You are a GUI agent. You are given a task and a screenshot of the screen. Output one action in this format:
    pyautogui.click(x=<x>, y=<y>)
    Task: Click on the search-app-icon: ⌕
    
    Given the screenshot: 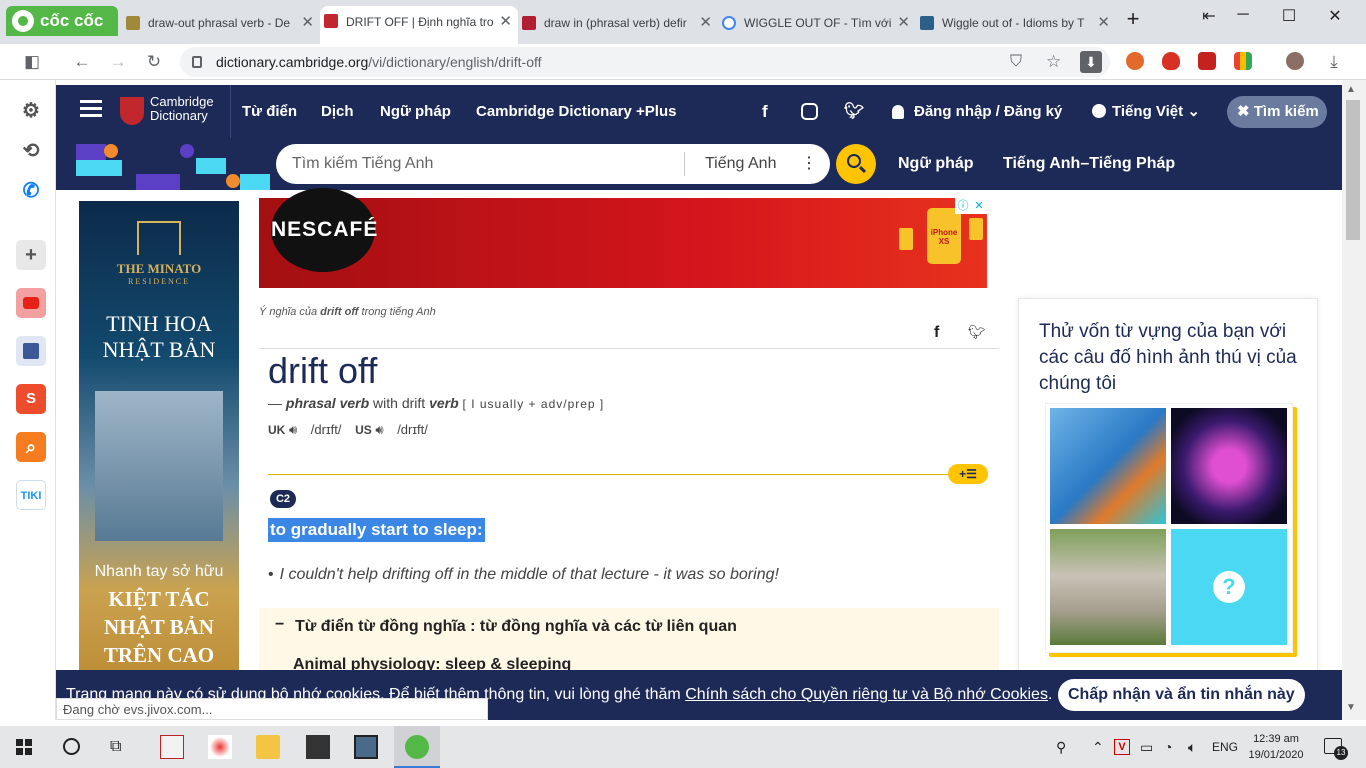 What is the action you would take?
    pyautogui.click(x=31, y=447)
    